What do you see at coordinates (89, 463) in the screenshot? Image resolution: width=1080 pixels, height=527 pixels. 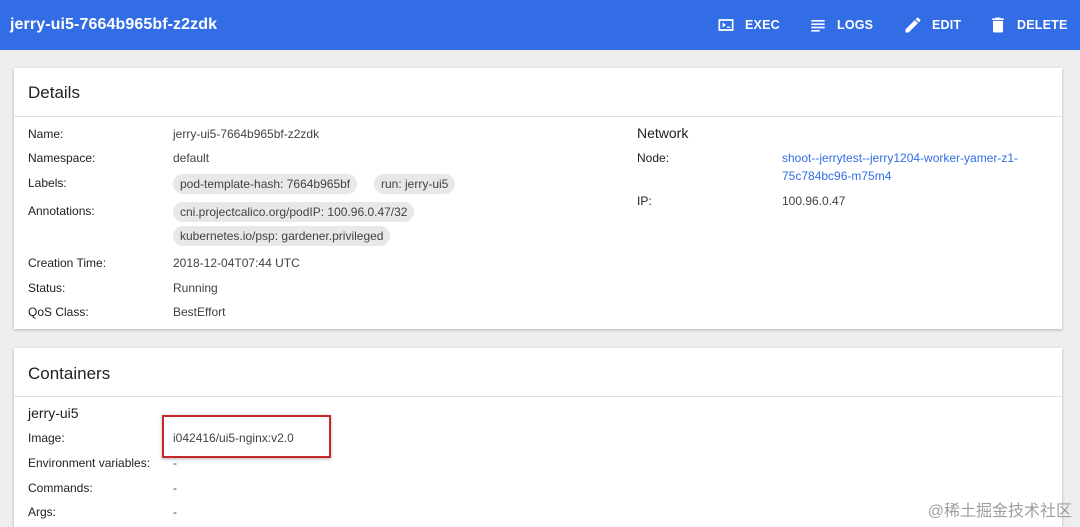 I see `env-vars-label: Environment variables:` at bounding box center [89, 463].